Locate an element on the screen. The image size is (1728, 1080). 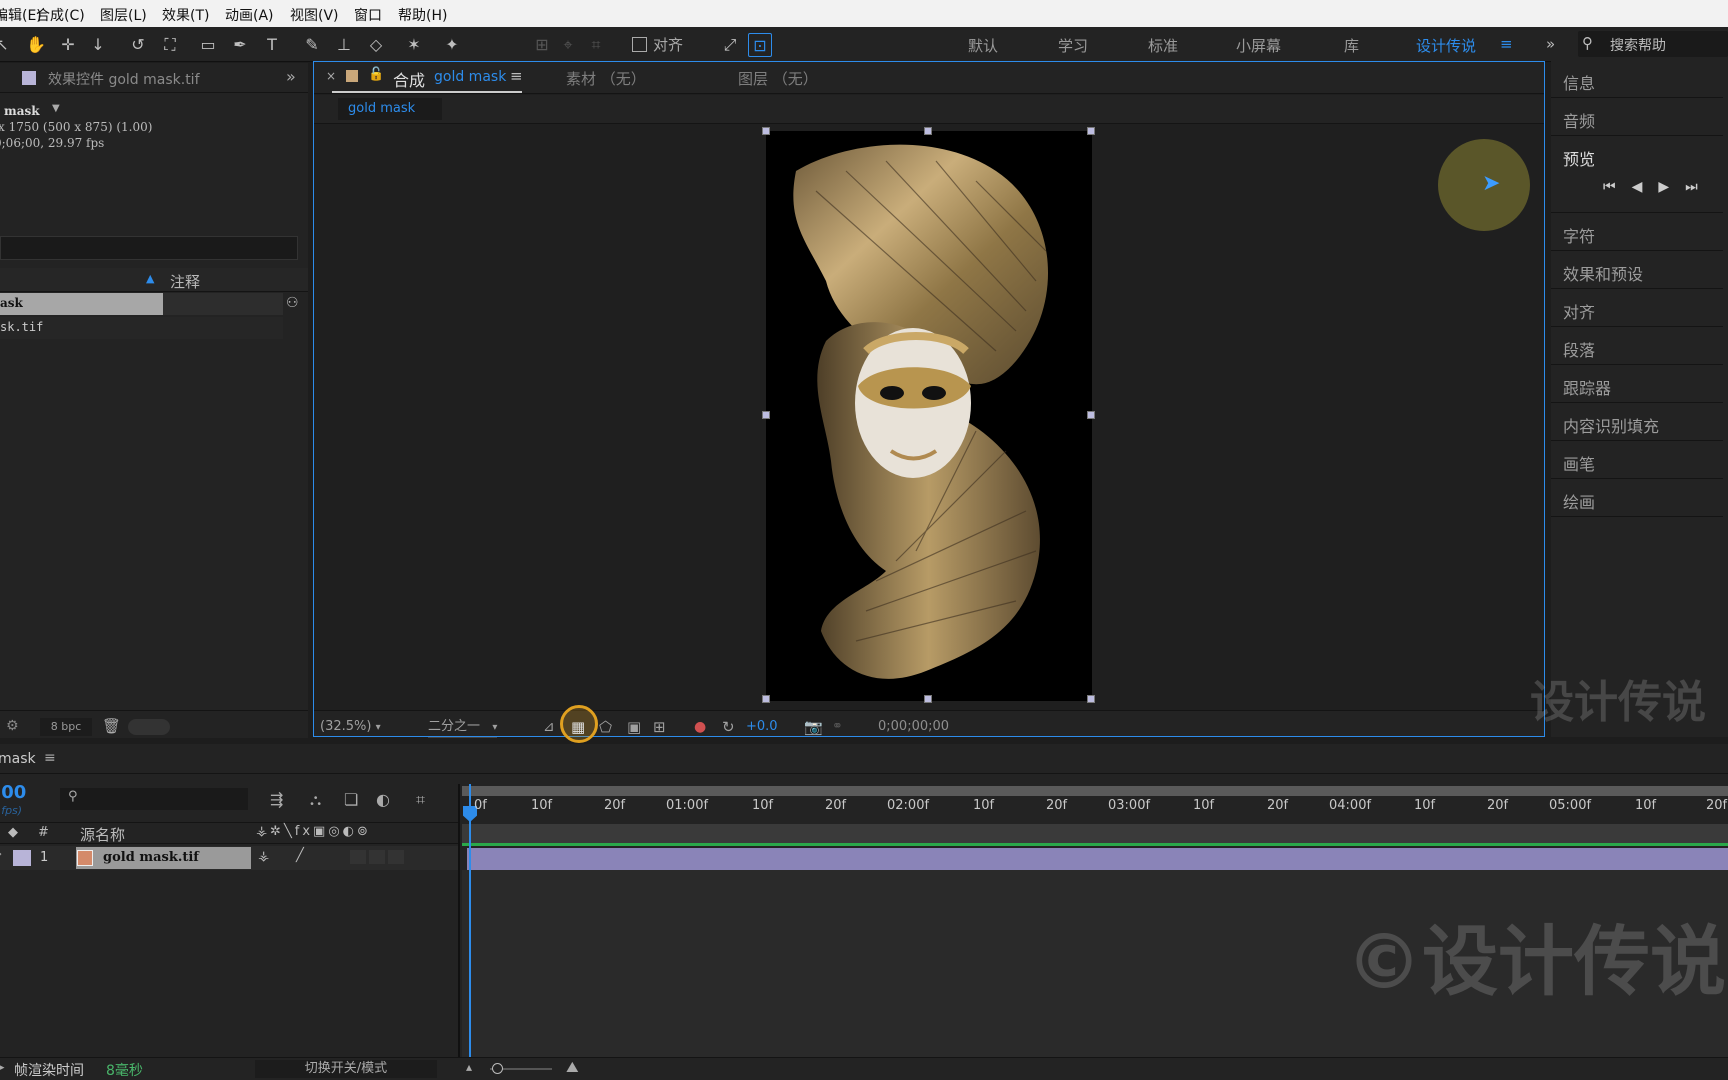
item-dropdown-icon: ▼ is located at coordinates (56, 108).